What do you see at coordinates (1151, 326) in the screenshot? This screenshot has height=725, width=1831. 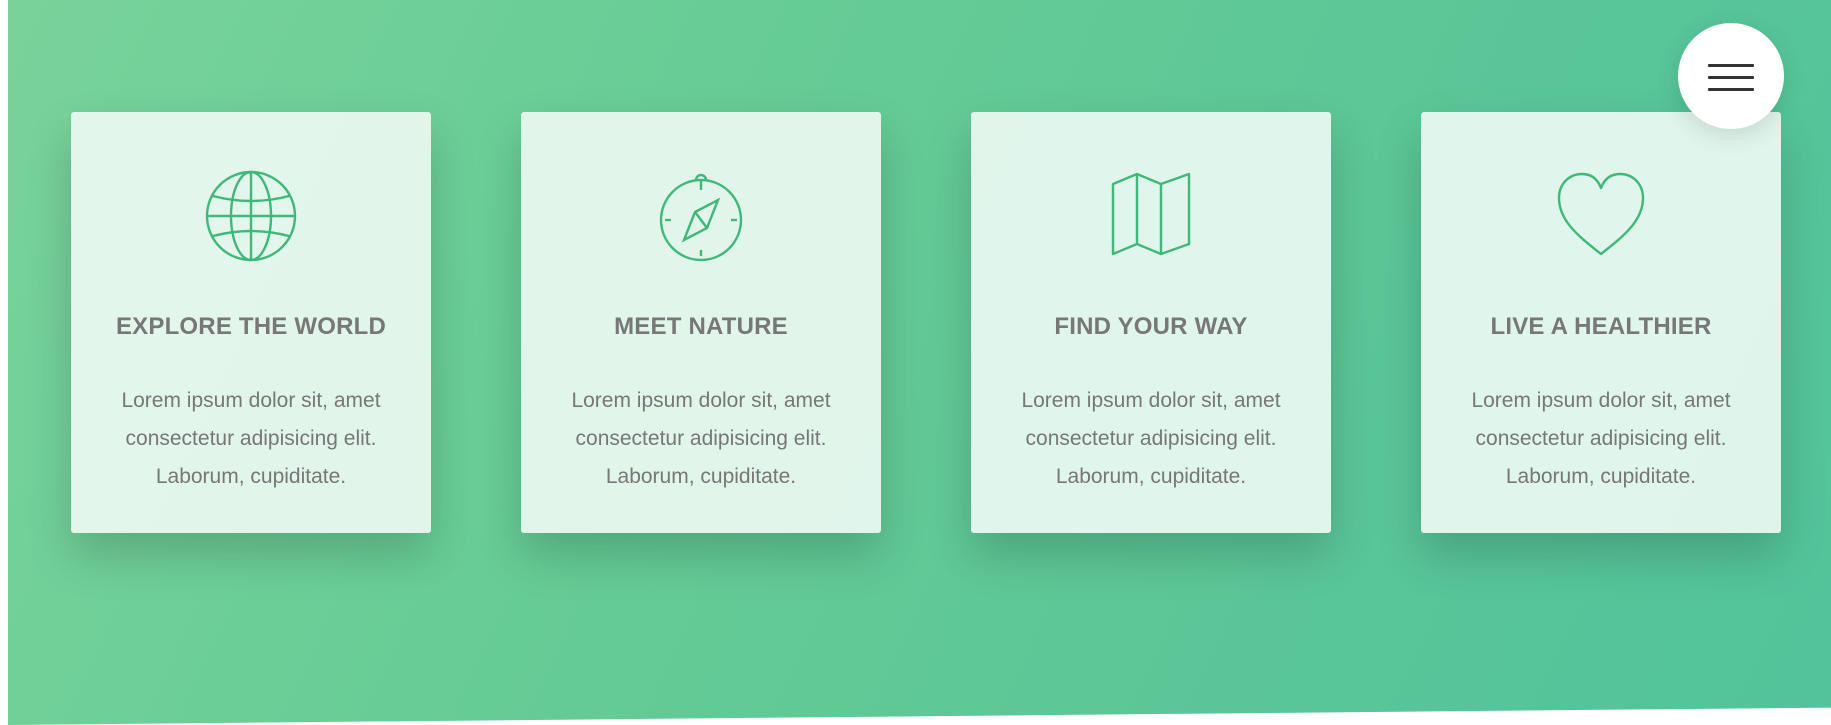 I see `feature-title: FIND YOUR WAY` at bounding box center [1151, 326].